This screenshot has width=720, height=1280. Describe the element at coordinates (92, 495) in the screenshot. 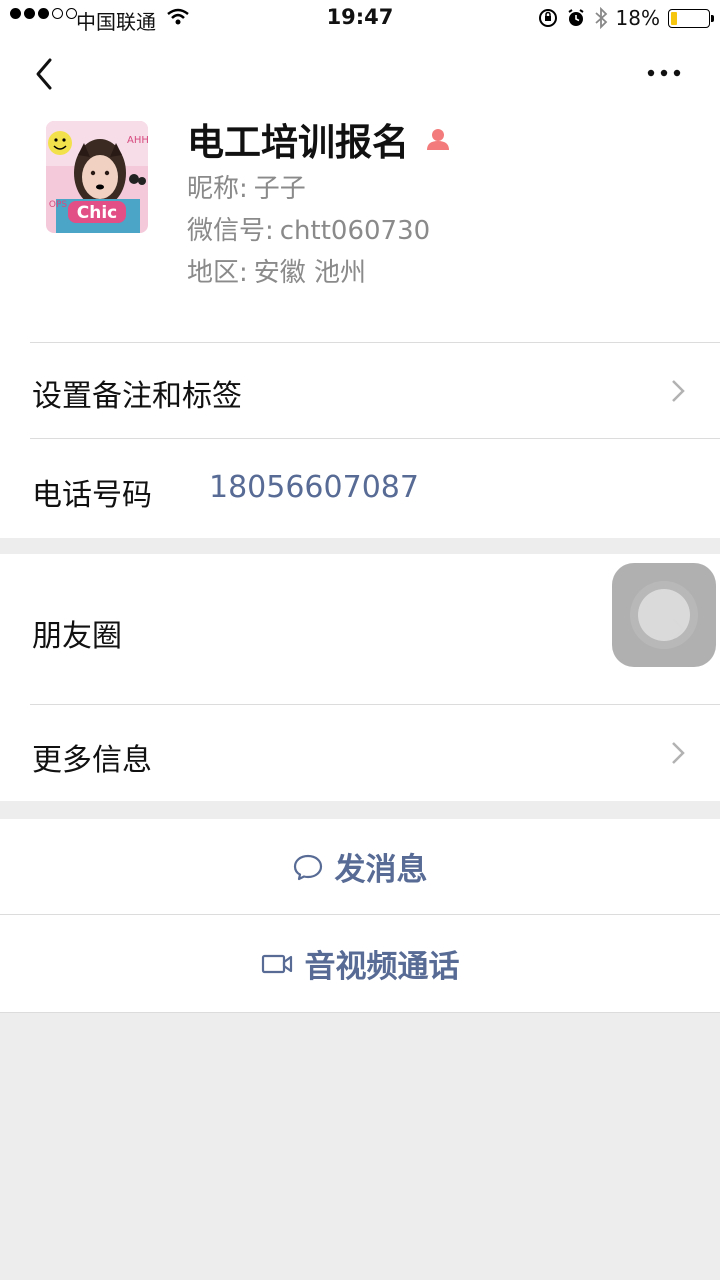

I see `phone-label: 电话号码` at that location.